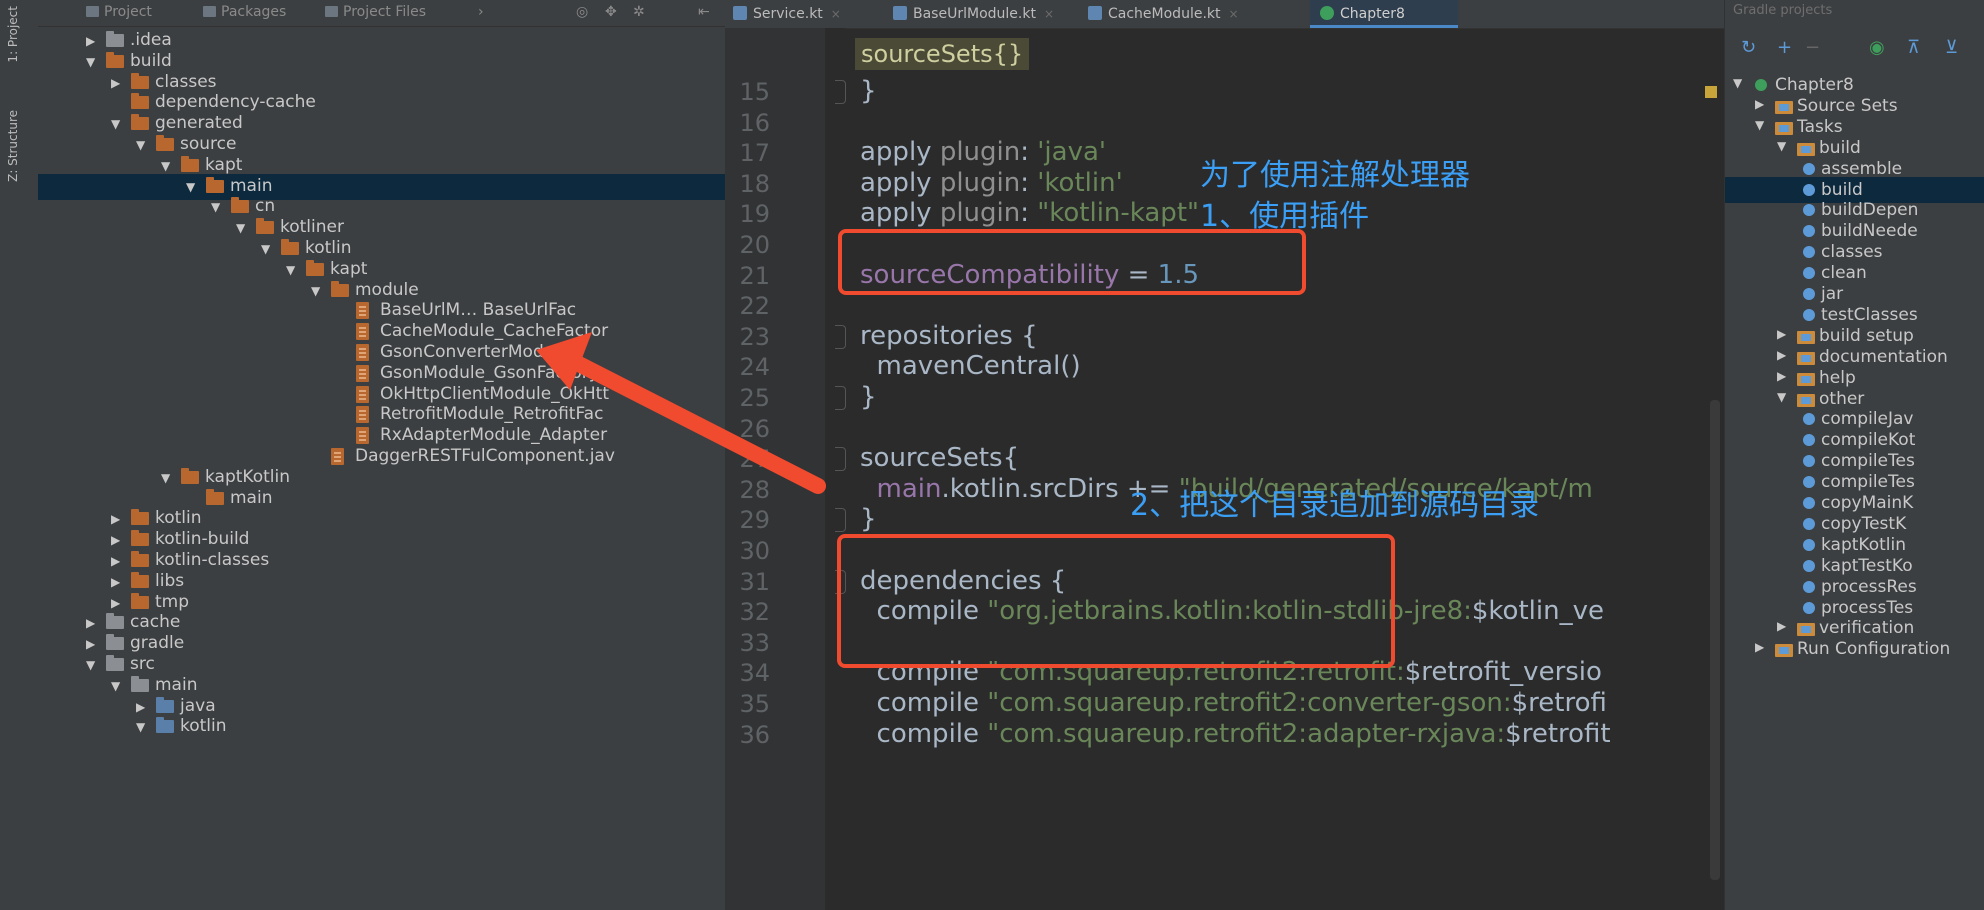  I want to click on red-arrow, so click(681, 413).